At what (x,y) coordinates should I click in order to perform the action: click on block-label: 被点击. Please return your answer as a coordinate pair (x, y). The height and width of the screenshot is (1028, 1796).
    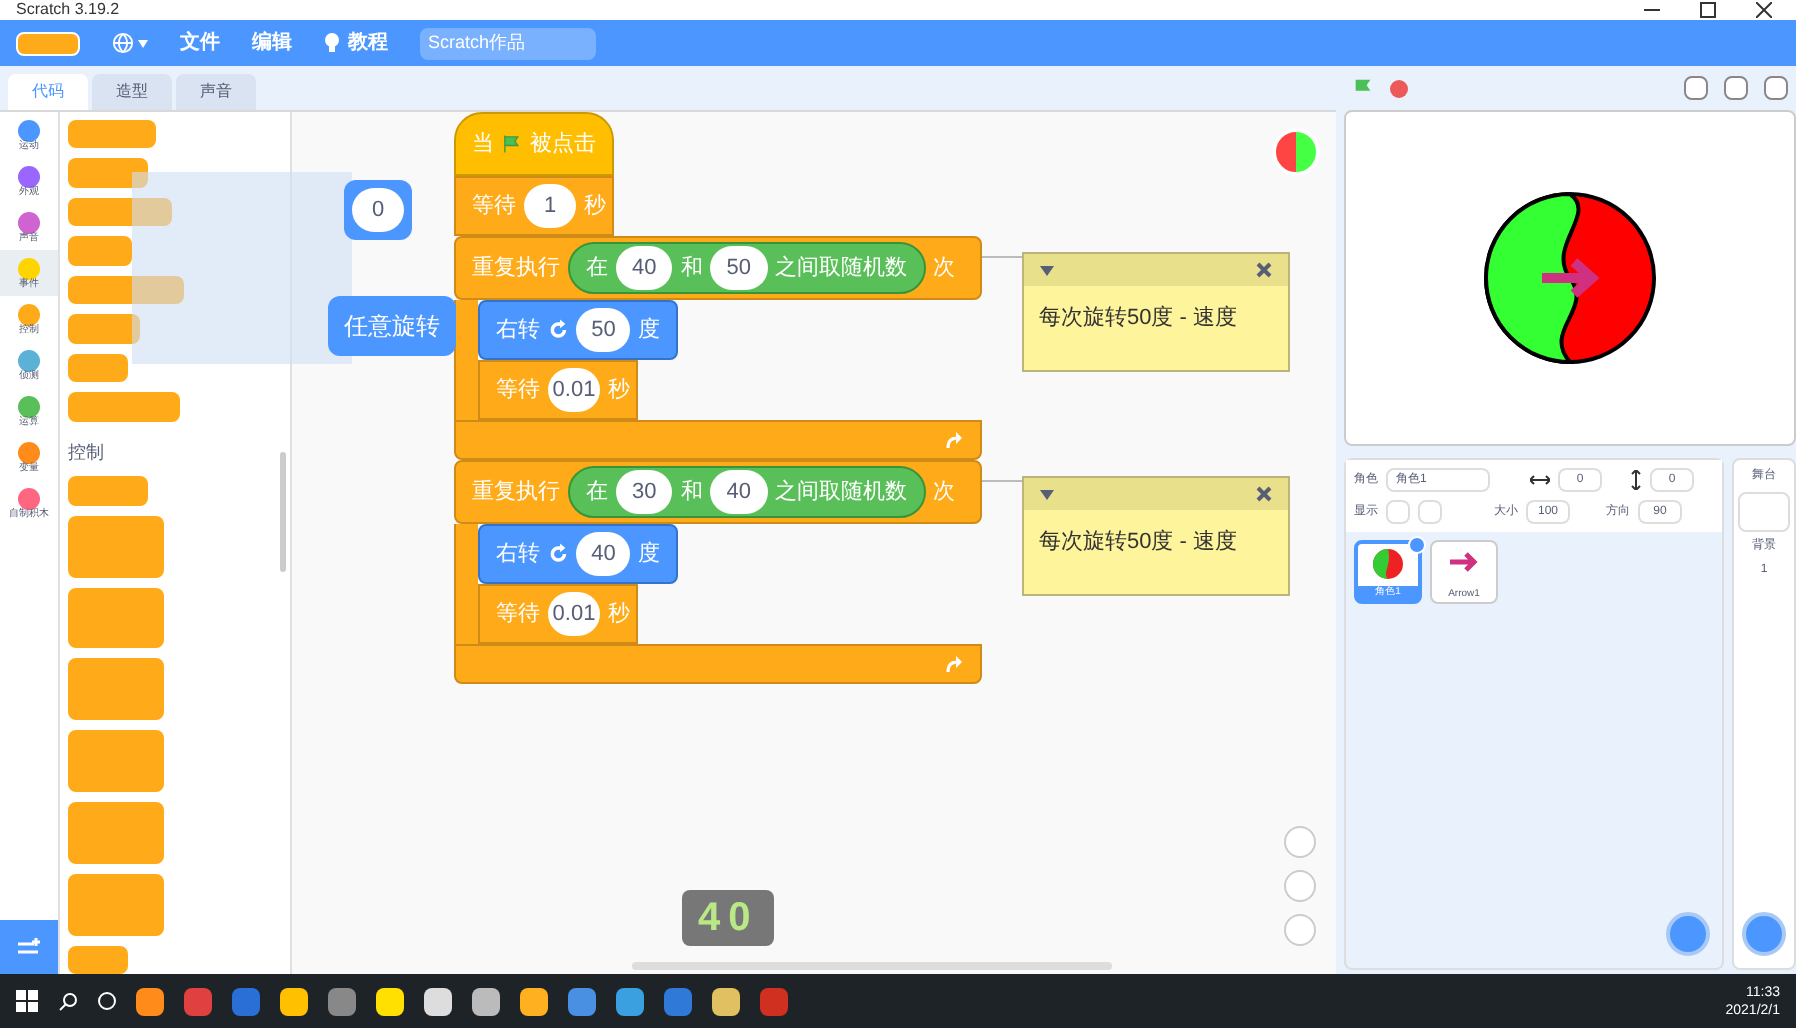
    Looking at the image, I should click on (563, 144).